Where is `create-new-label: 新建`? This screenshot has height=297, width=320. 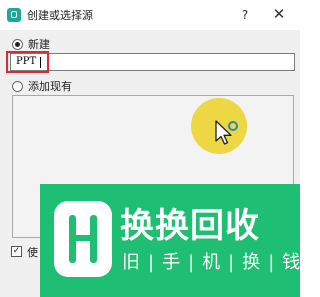
create-new-label: 新建 is located at coordinates (39, 44).